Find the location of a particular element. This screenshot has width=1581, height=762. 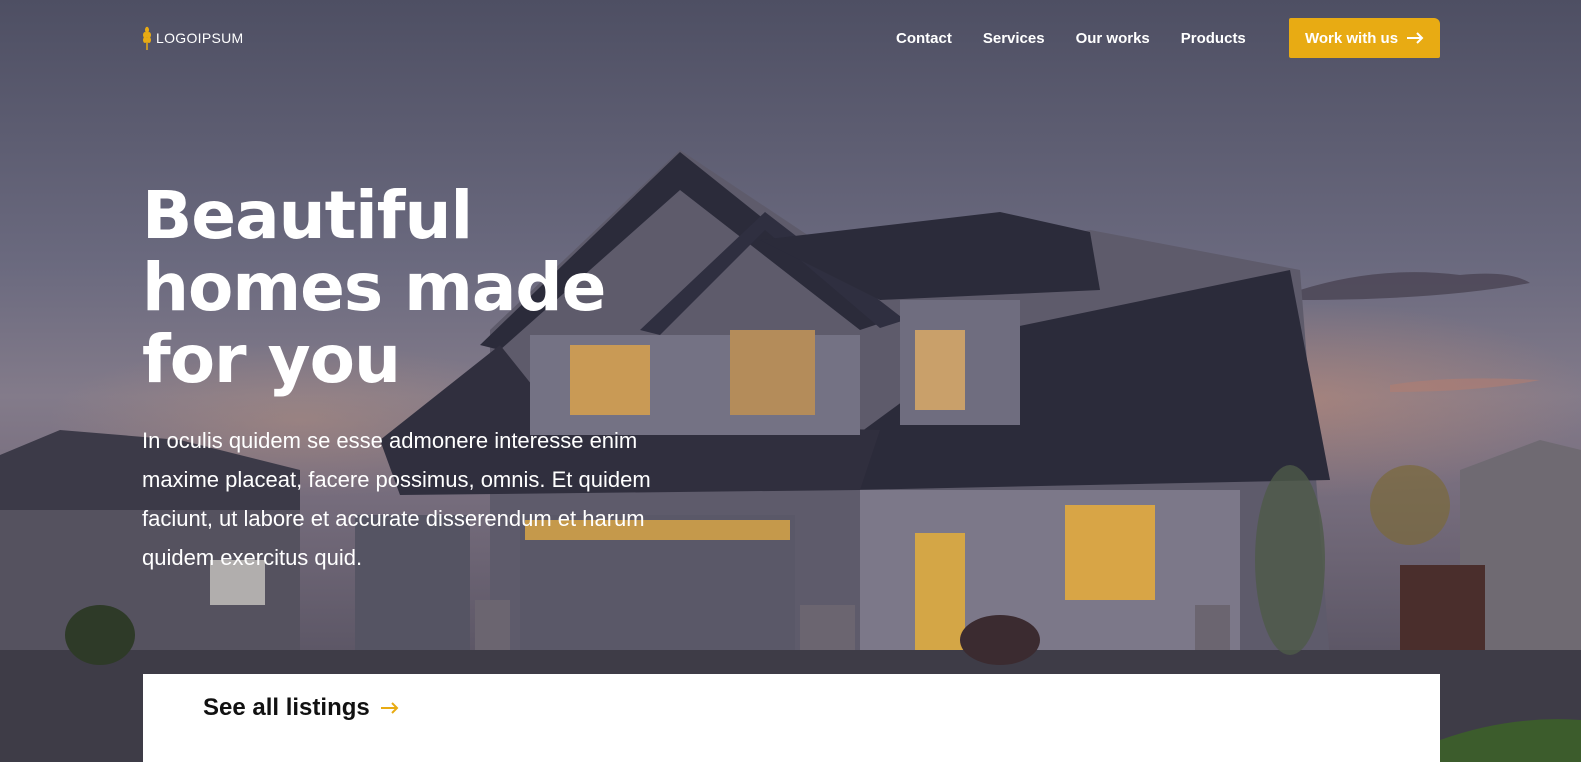

see-all-listings-link: See all listings is located at coordinates (301, 708).